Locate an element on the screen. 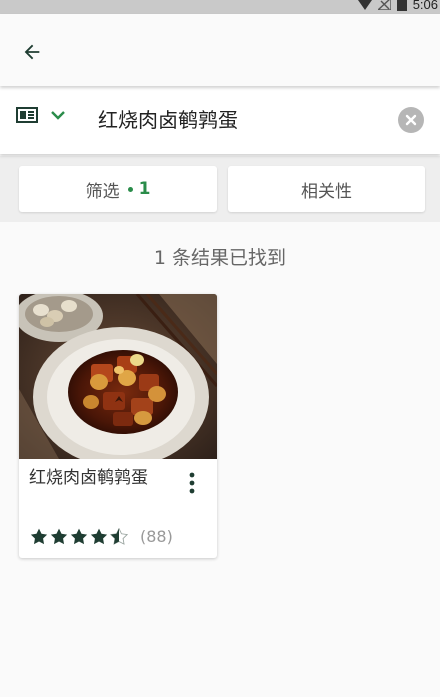 The width and height of the screenshot is (440, 697). sort-button: 相关性 is located at coordinates (326, 189).